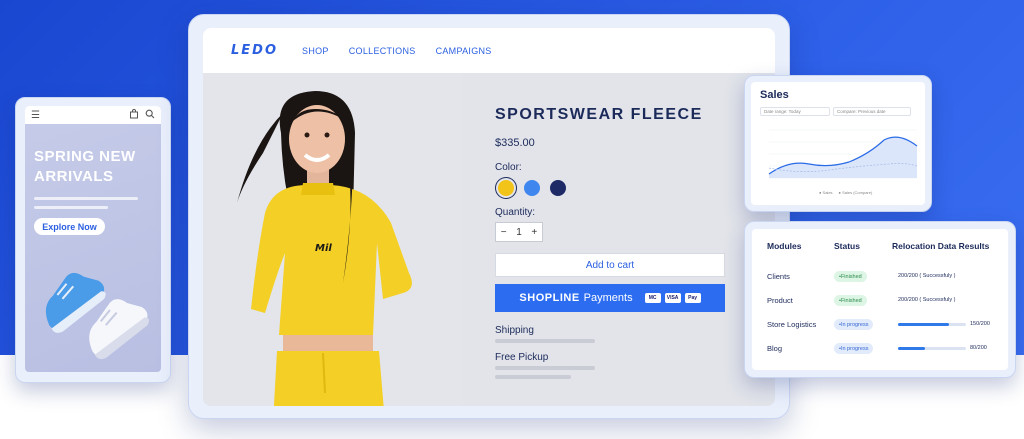 The image size is (1024, 439). Describe the element at coordinates (558, 188) in the screenshot. I see `color-swatch-navy` at that location.